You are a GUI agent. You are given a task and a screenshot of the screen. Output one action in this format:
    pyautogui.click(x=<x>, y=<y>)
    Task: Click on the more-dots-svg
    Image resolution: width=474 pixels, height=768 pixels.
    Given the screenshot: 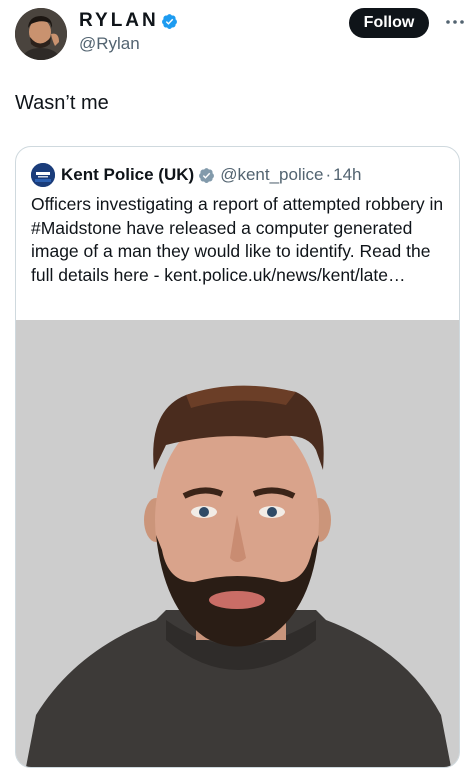 What is the action you would take?
    pyautogui.click(x=455, y=22)
    